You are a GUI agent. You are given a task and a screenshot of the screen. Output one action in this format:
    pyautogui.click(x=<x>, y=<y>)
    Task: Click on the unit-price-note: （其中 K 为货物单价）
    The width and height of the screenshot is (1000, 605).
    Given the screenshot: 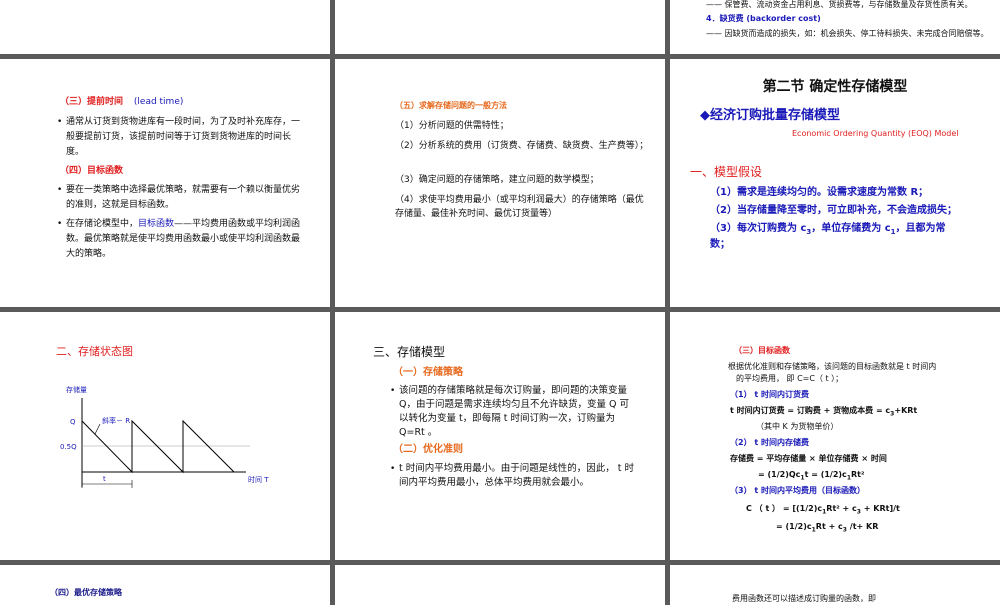 What is the action you would take?
    pyautogui.click(x=797, y=426)
    